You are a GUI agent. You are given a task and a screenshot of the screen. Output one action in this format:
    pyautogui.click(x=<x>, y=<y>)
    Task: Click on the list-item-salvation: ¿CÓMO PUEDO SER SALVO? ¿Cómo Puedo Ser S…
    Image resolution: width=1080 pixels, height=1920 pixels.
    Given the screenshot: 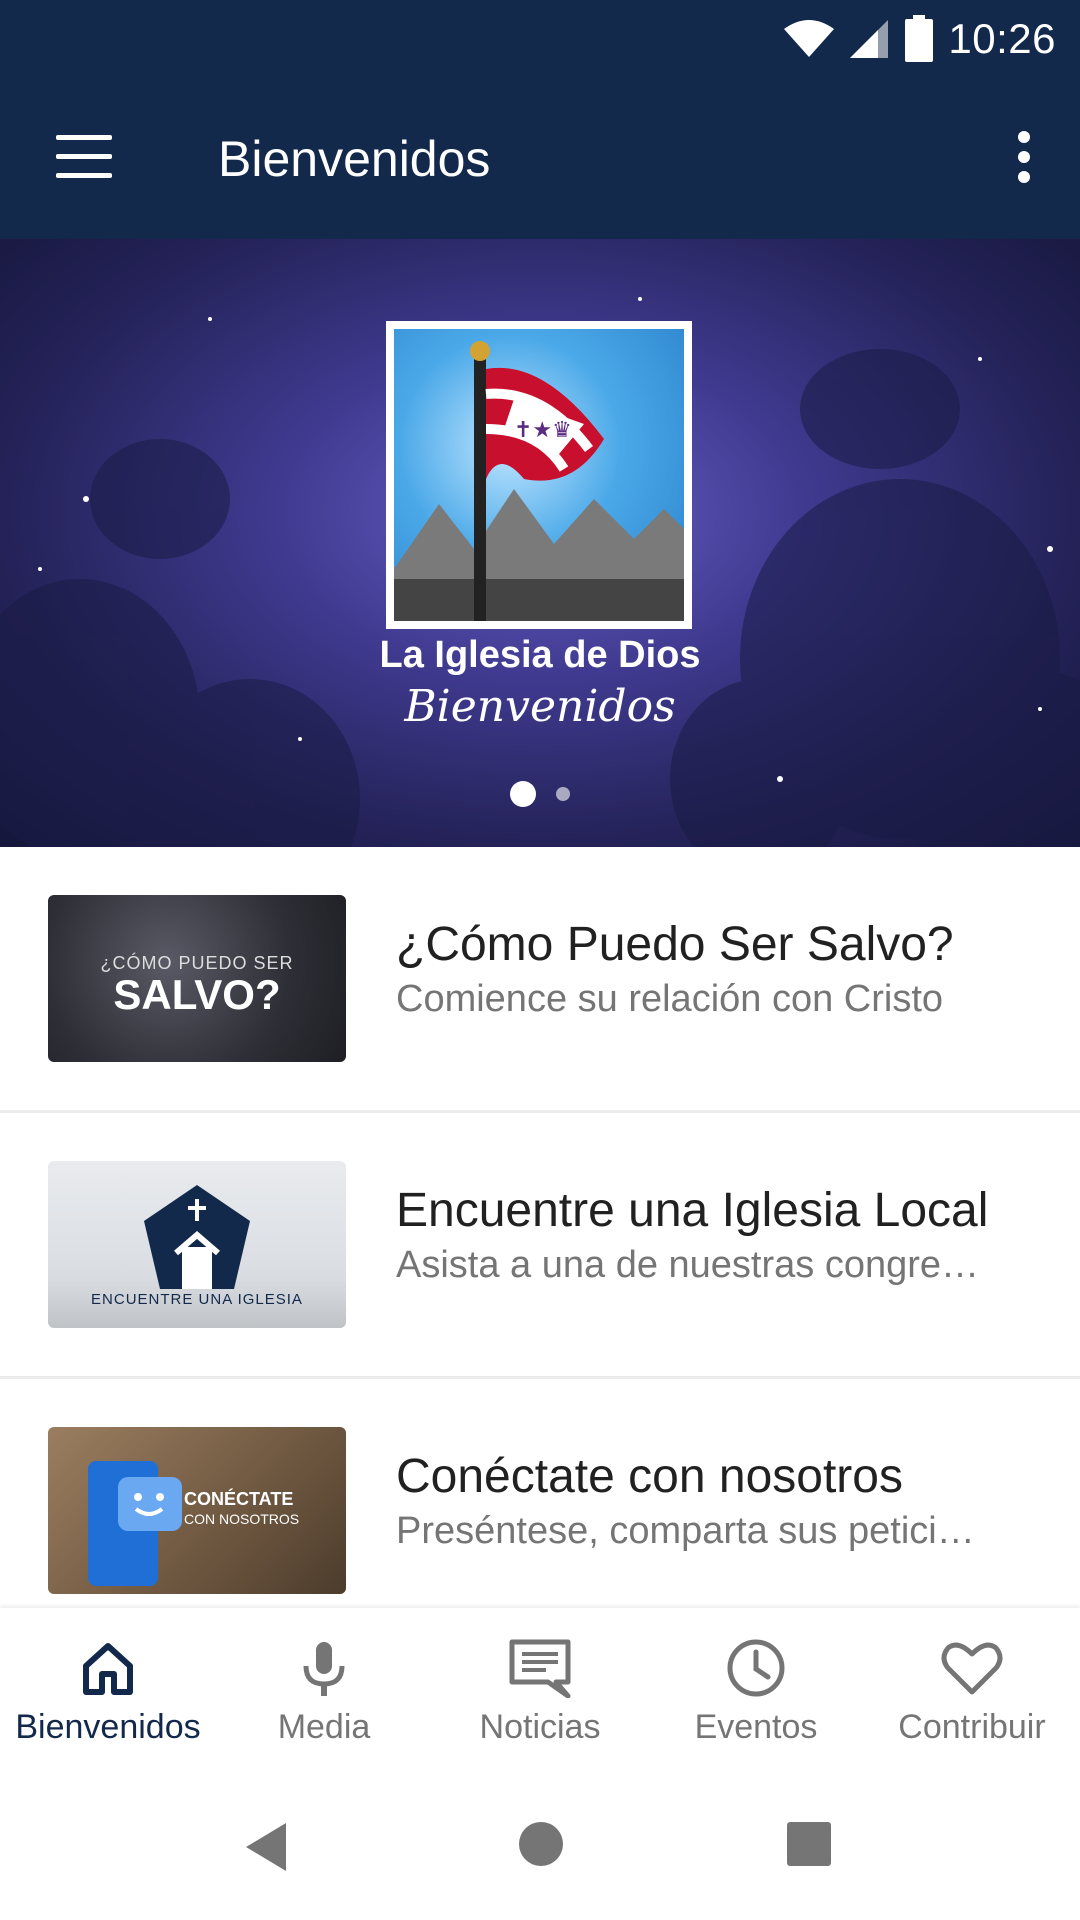 What is the action you would take?
    pyautogui.click(x=540, y=980)
    